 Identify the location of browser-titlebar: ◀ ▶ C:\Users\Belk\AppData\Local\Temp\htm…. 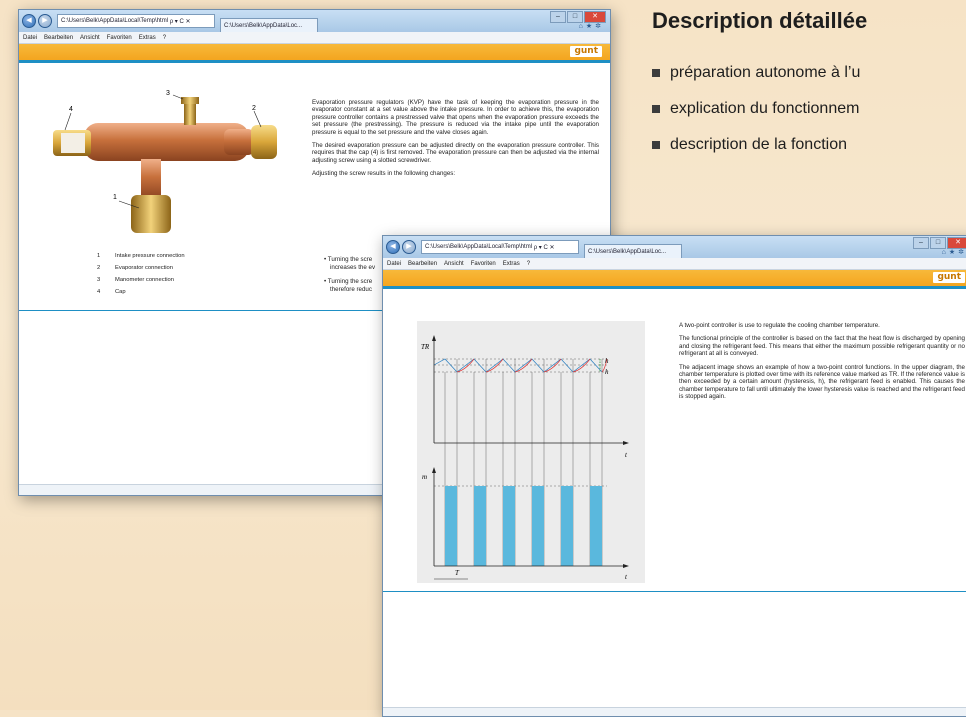
(674, 247).